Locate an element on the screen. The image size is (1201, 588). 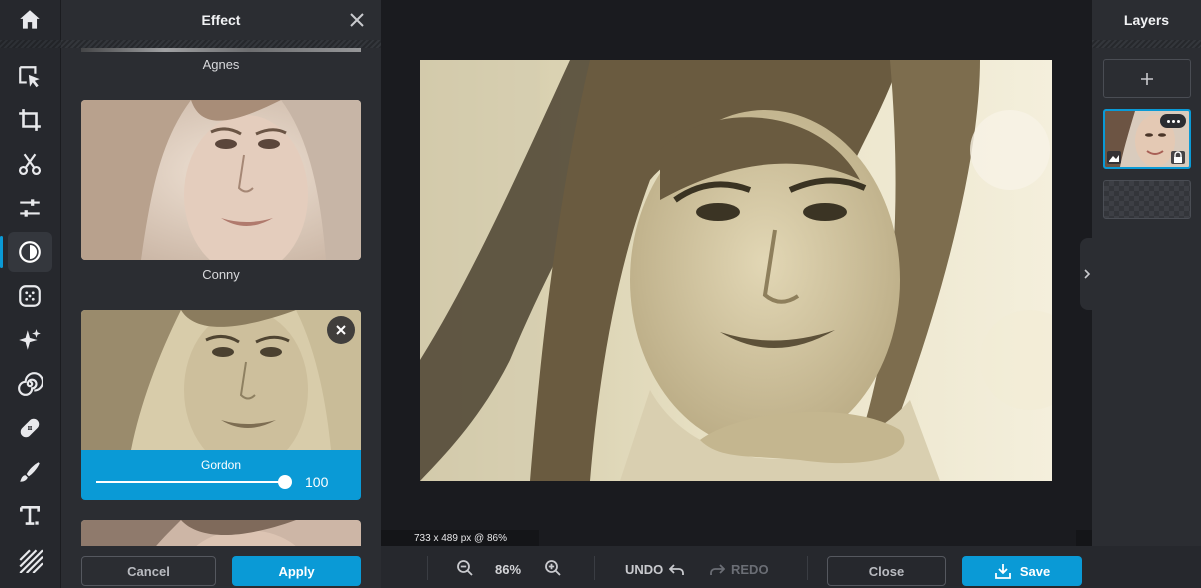
redo-icon is located at coordinates (717, 569).